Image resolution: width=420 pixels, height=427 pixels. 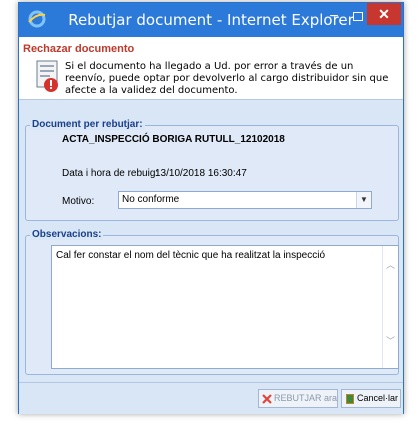 What do you see at coordinates (87, 124) in the screenshot?
I see `document-legend: Document per rebutjar:` at bounding box center [87, 124].